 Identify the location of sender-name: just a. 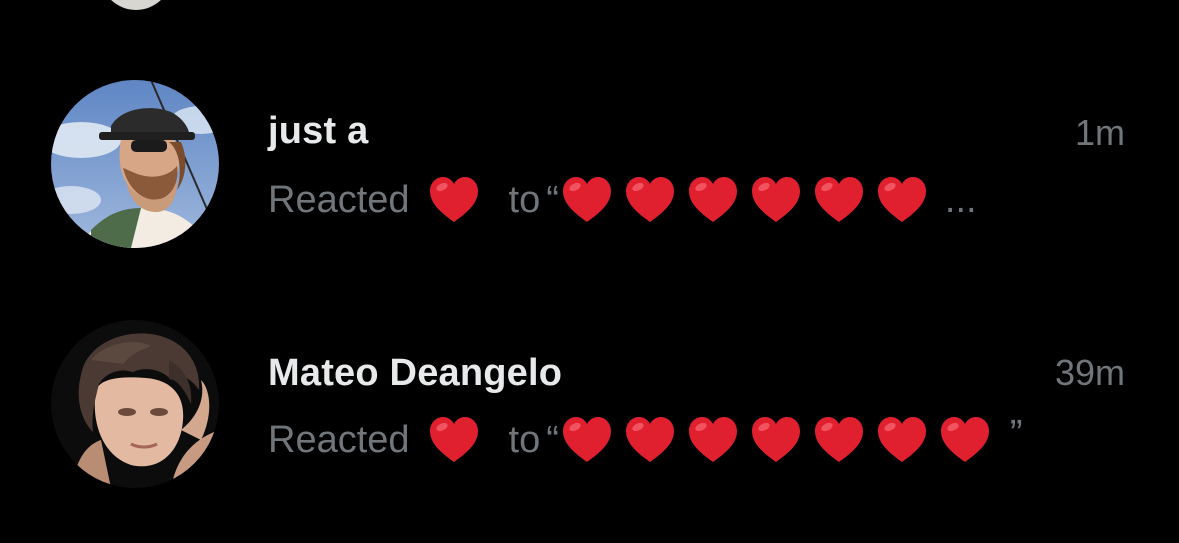
(318, 131).